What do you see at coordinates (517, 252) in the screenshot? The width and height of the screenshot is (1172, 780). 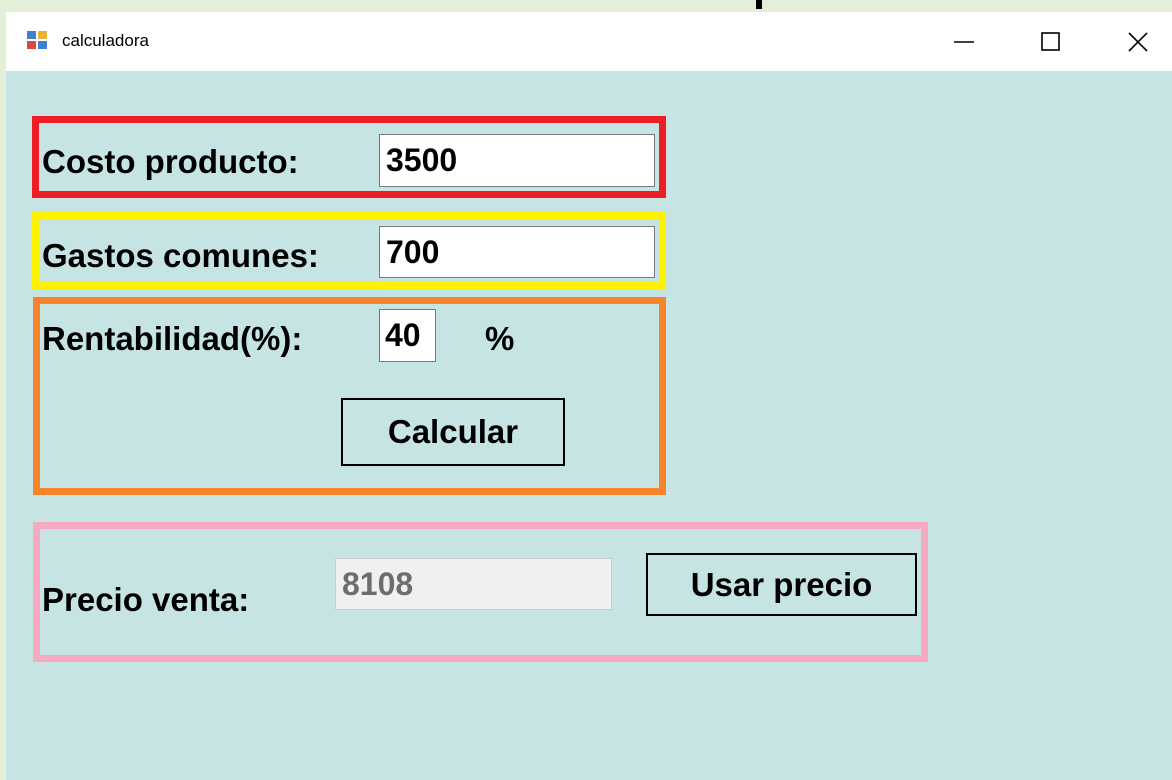 I see `gastos-comunes-input` at bounding box center [517, 252].